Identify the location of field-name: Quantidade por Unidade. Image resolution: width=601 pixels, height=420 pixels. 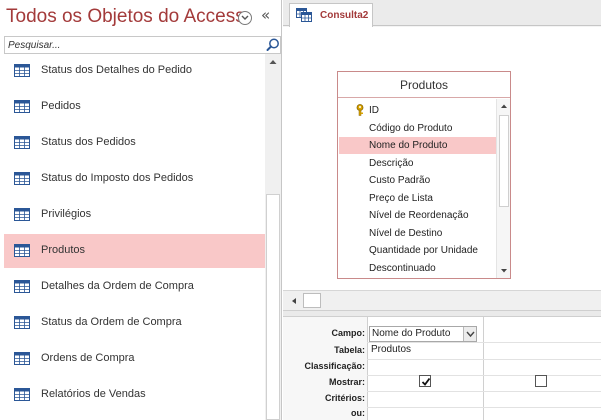
(423, 250).